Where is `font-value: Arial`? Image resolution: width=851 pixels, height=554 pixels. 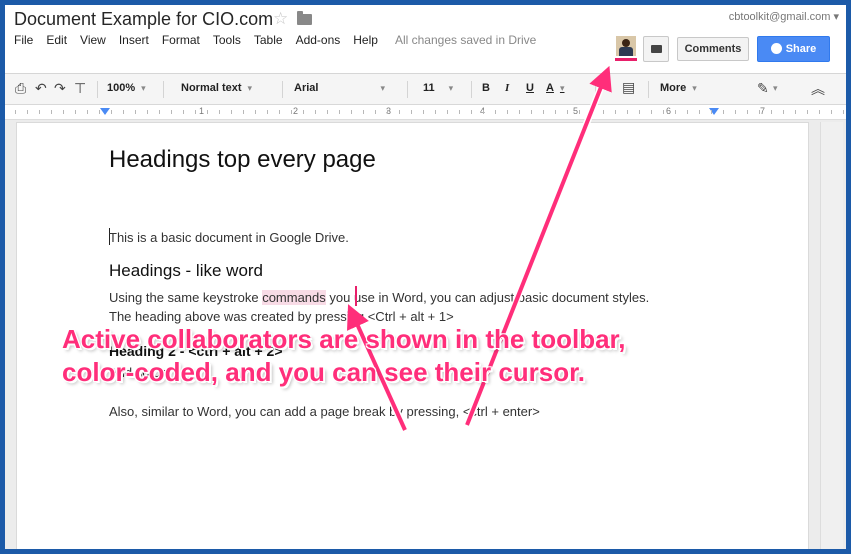
font-value: Arial is located at coordinates (306, 88).